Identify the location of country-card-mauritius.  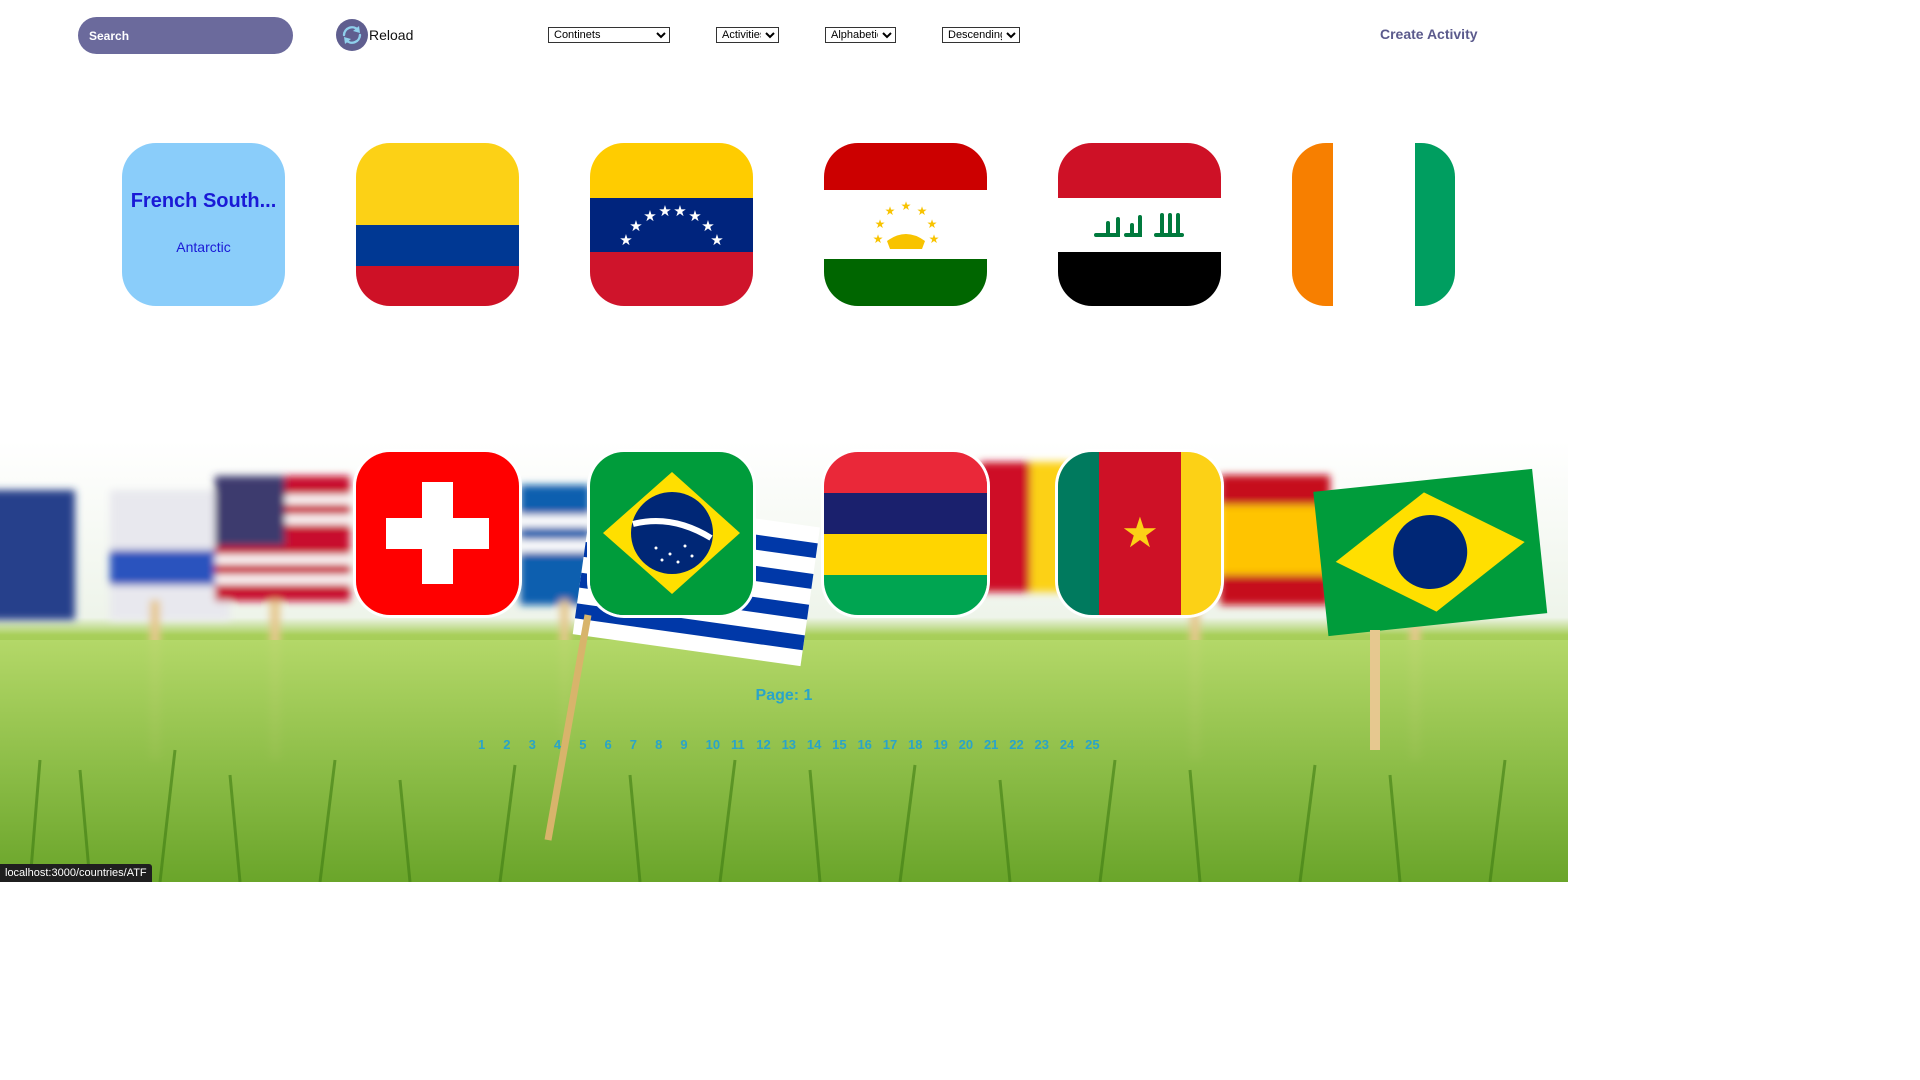
(905, 533).